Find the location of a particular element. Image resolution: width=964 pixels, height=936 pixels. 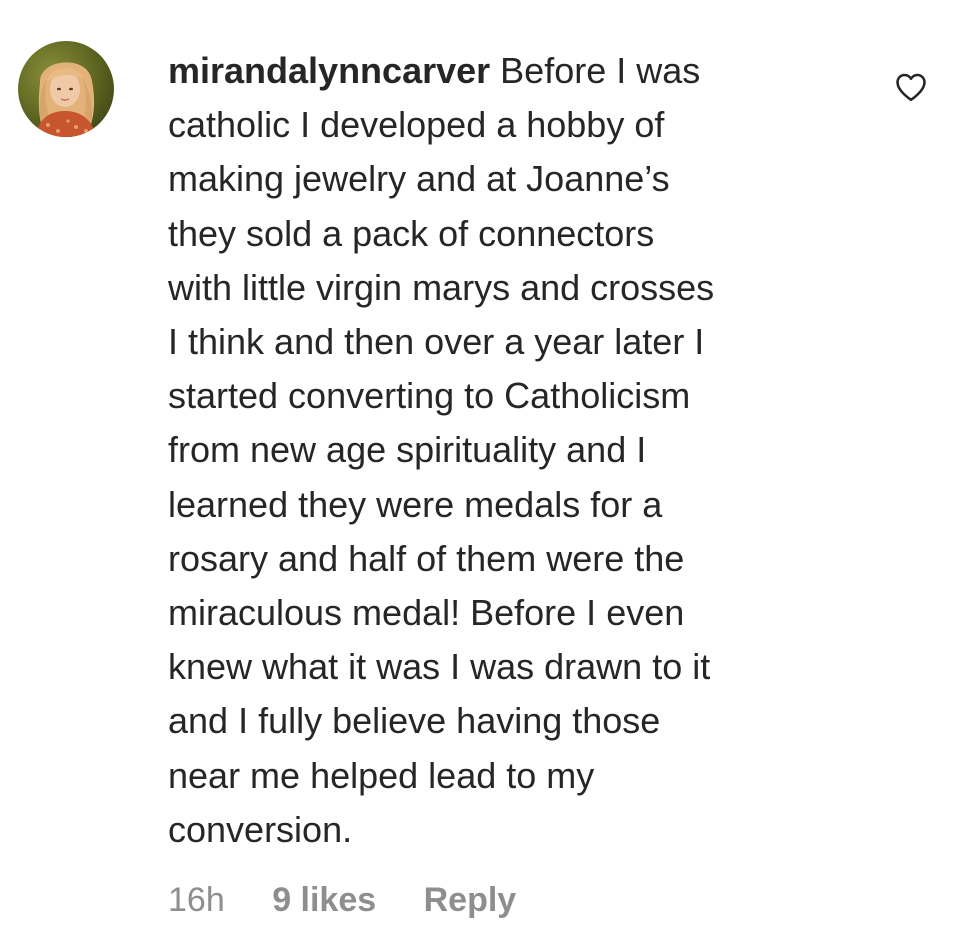

heart-outline-icon is located at coordinates (911, 87).